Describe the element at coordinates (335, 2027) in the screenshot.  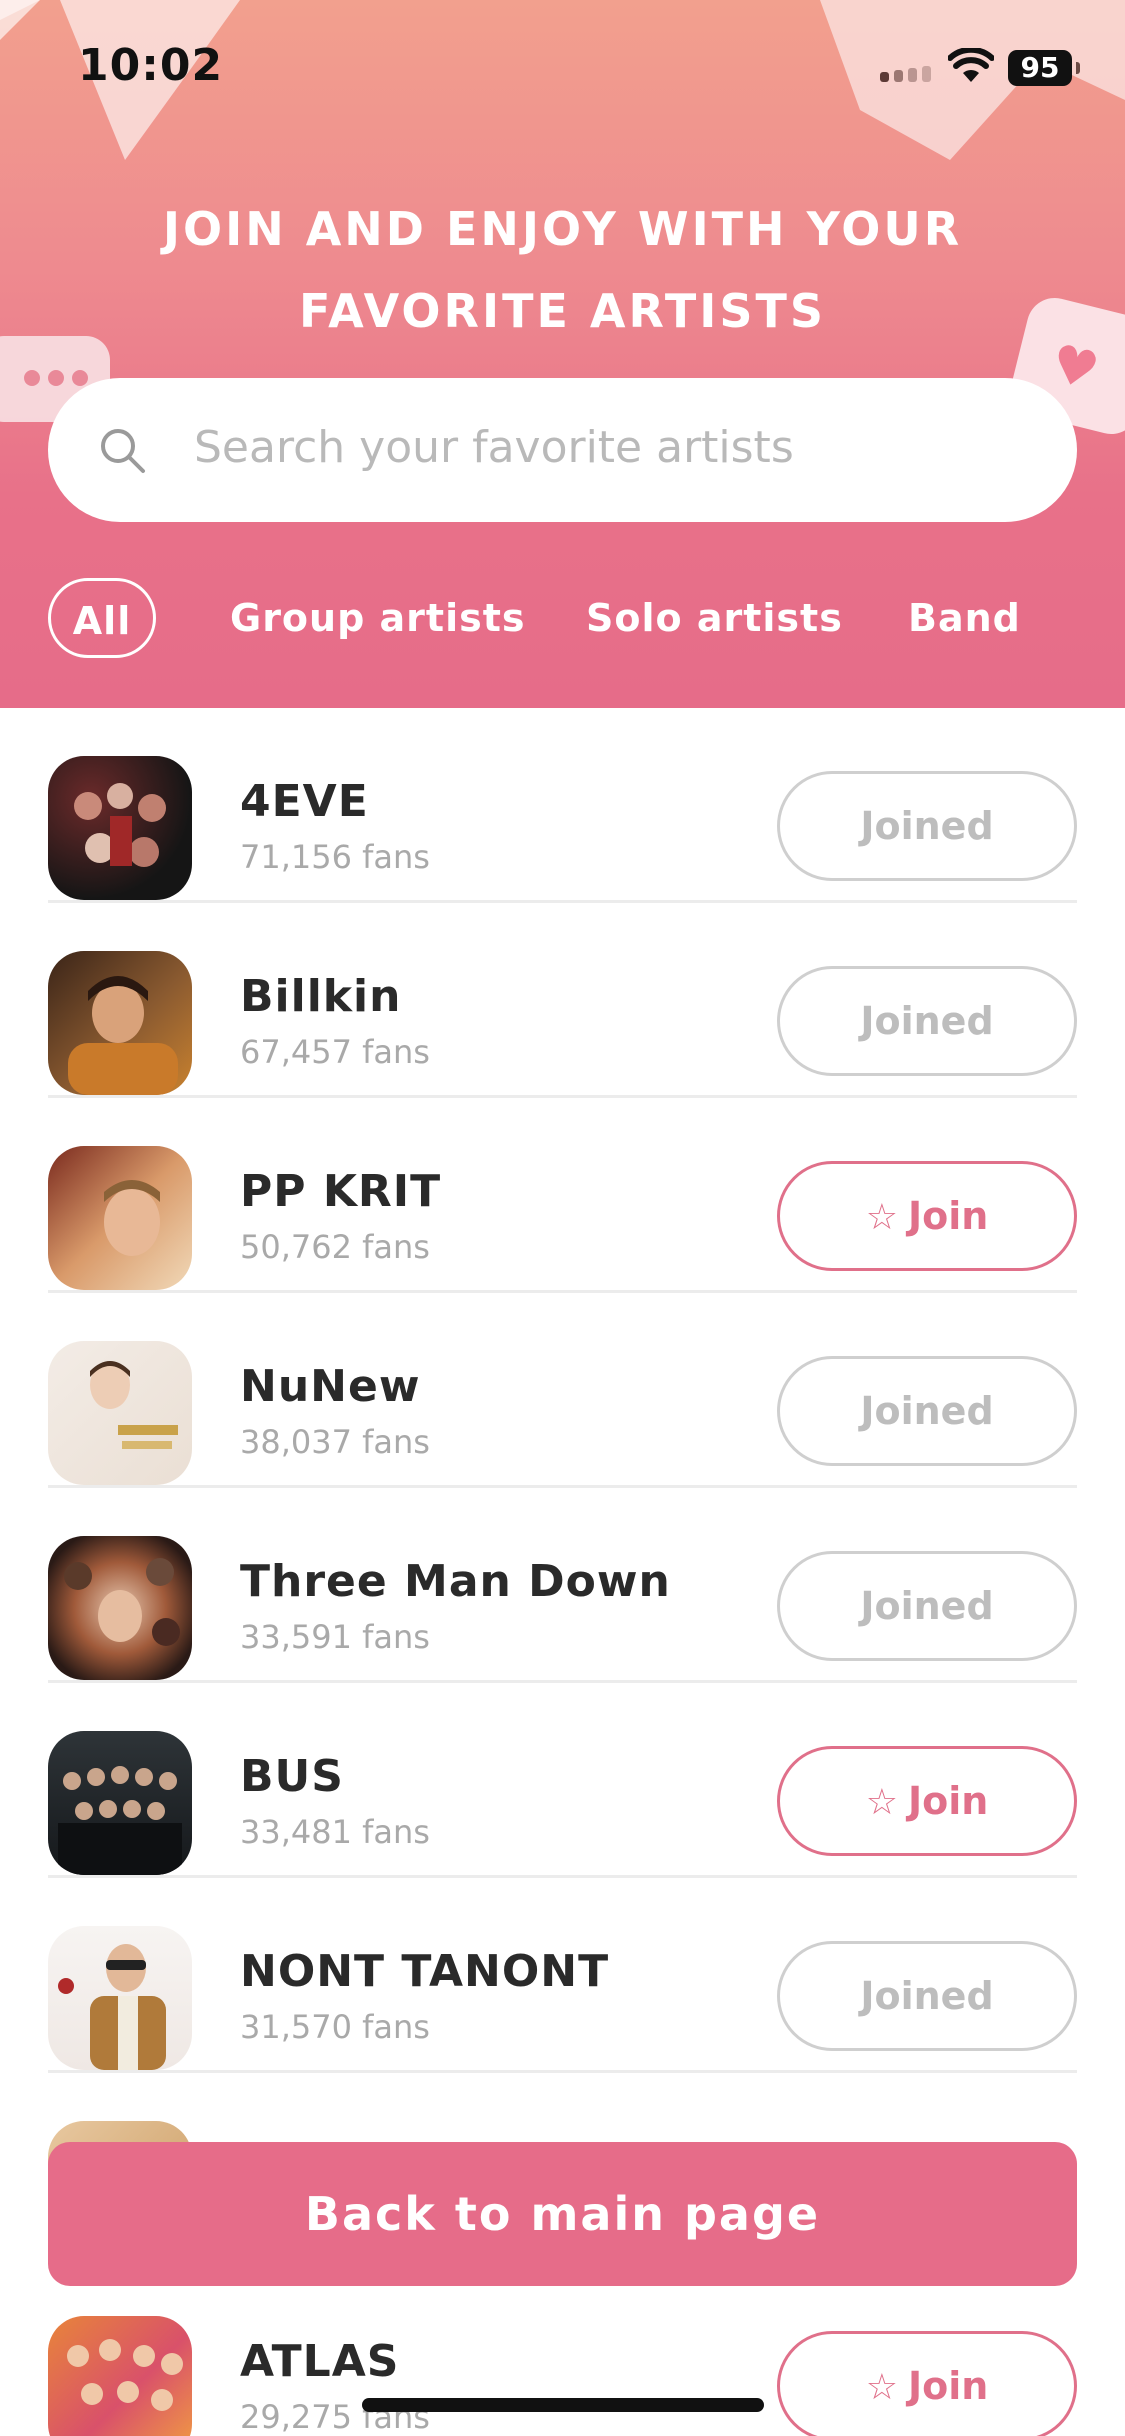
I see `fan-count: 31,570 fans` at that location.